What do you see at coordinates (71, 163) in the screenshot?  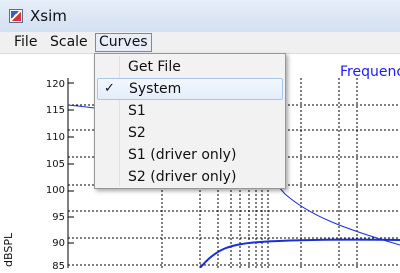 I see `y-axis-ticks` at bounding box center [71, 163].